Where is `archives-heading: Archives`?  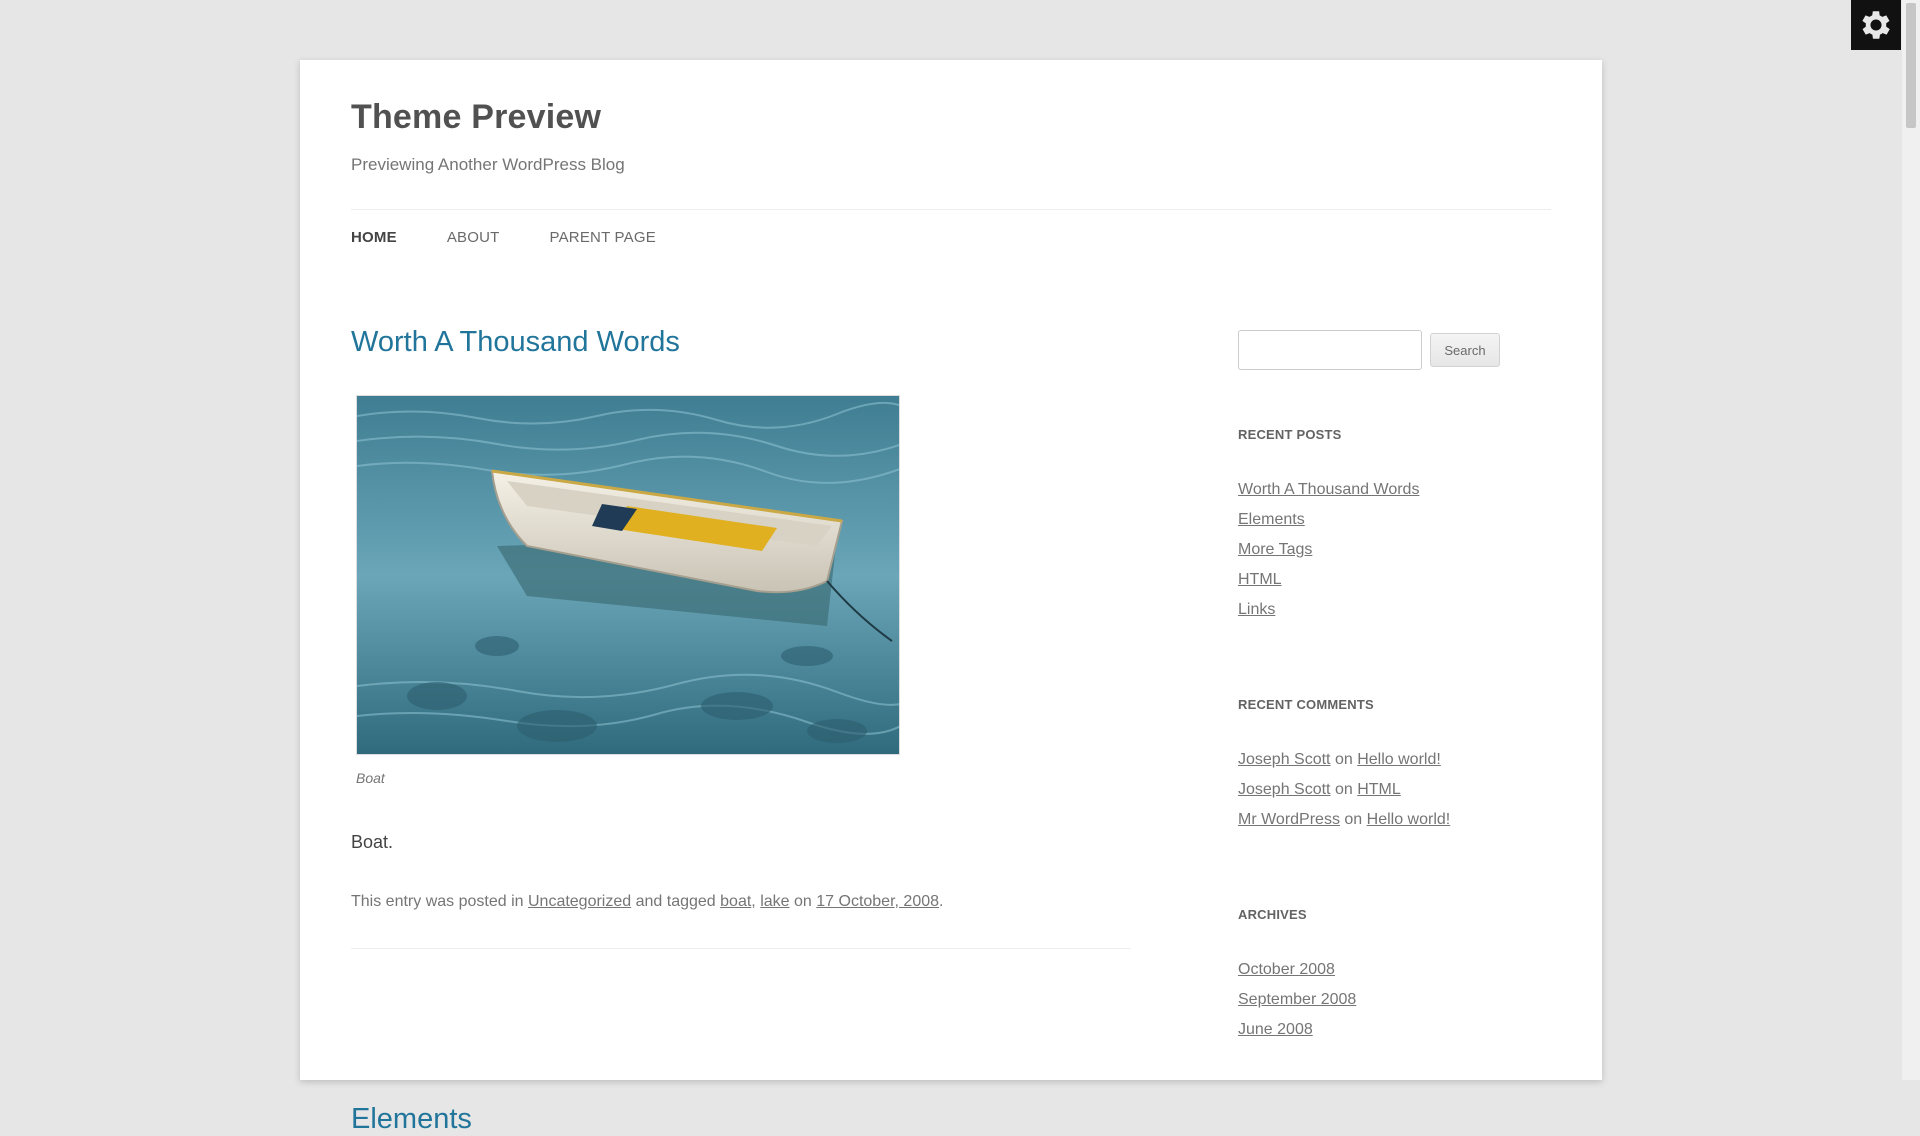 archives-heading: Archives is located at coordinates (1272, 914).